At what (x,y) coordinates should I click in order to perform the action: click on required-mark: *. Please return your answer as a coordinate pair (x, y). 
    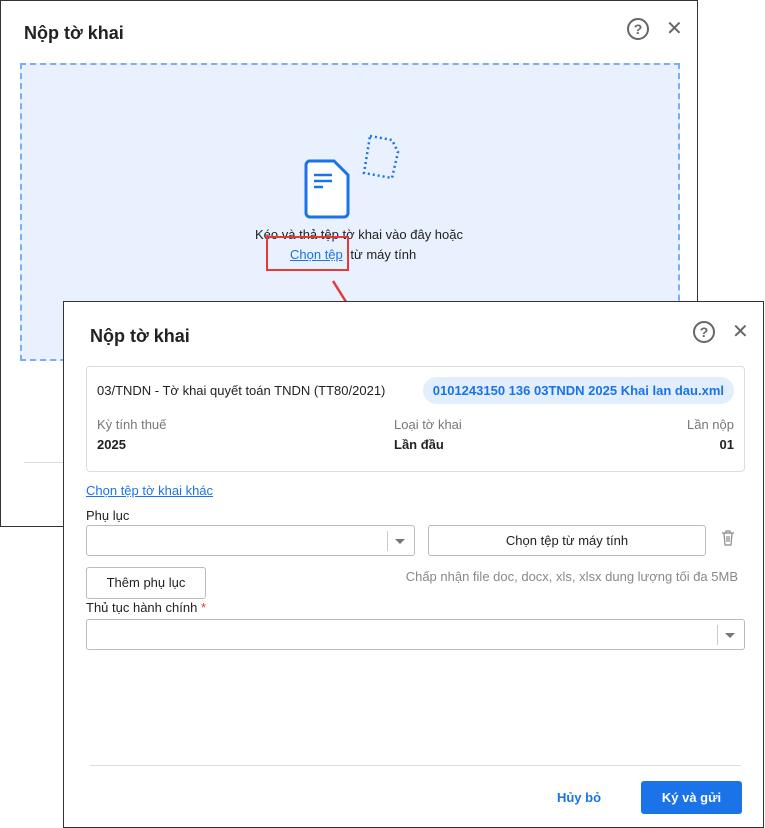
    Looking at the image, I should click on (203, 607).